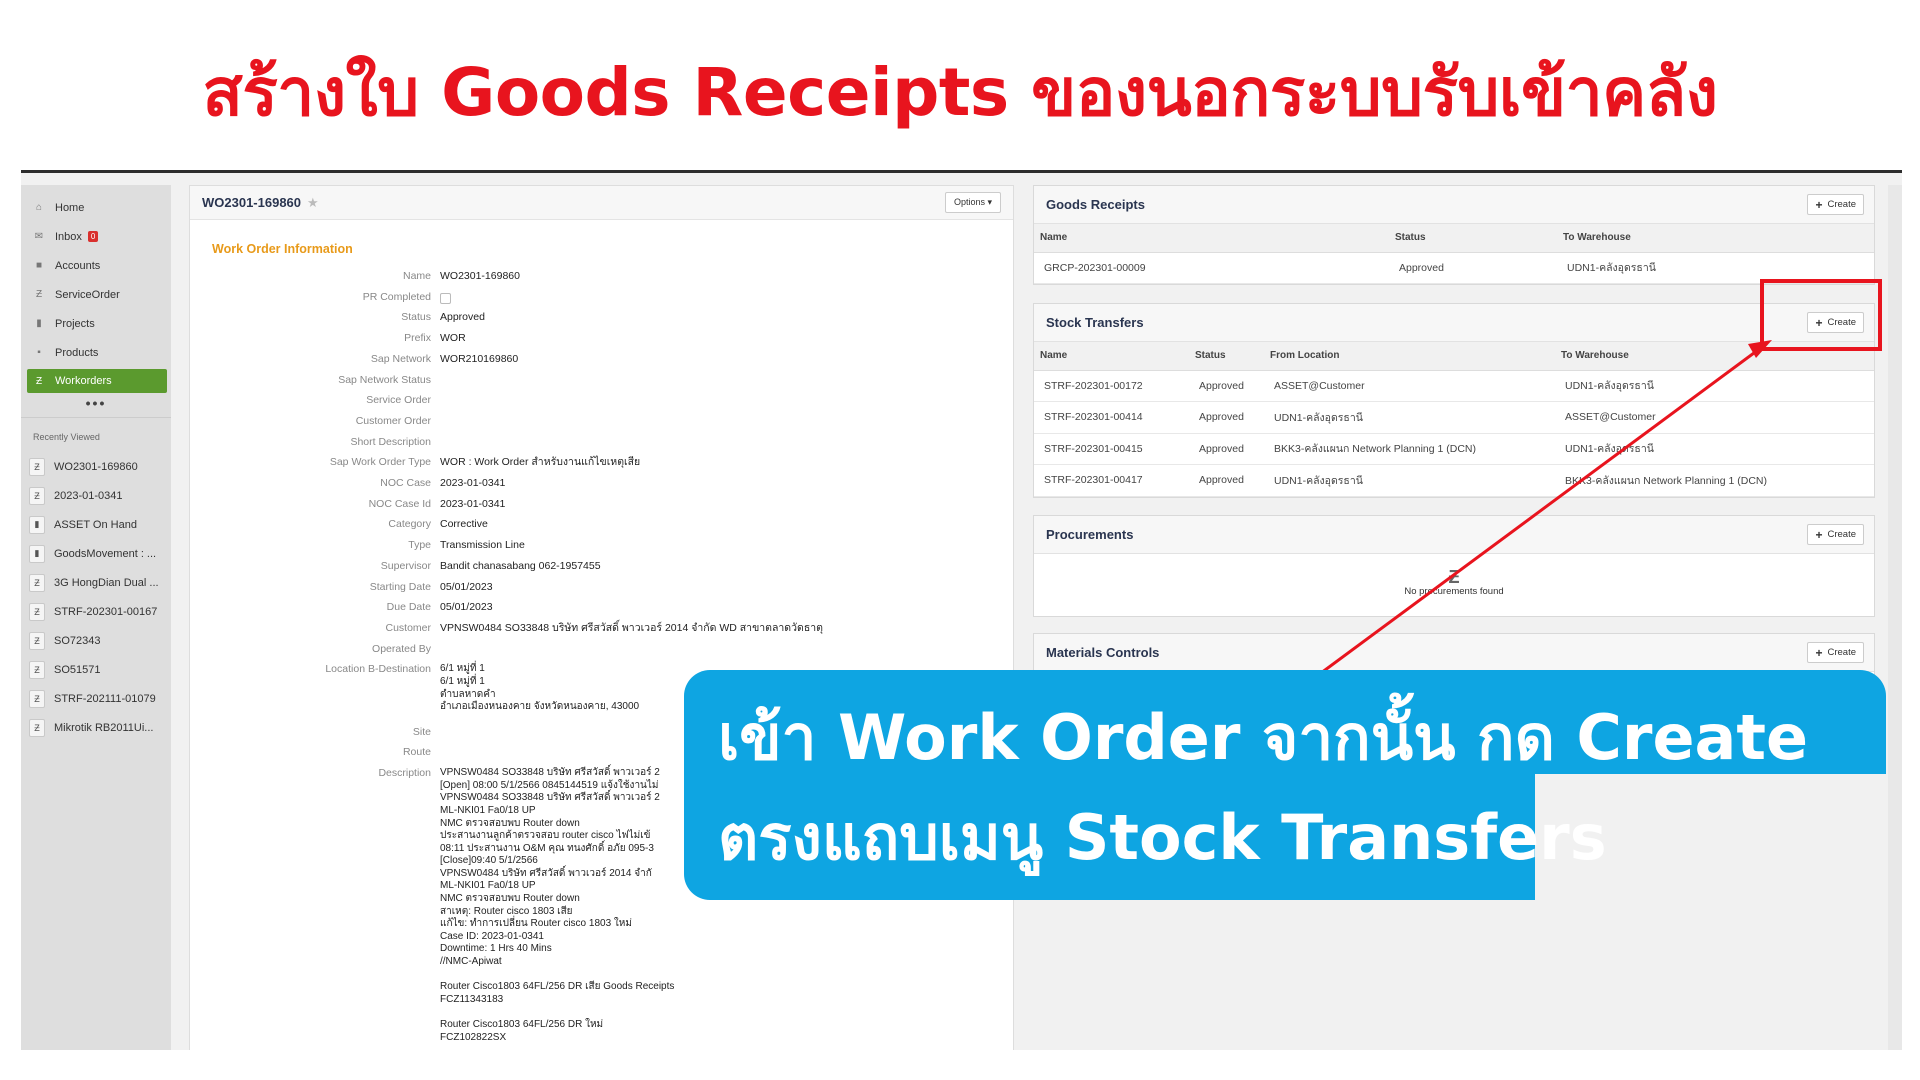  Describe the element at coordinates (1534, 516) in the screenshot. I see `pointer-arrow` at that location.